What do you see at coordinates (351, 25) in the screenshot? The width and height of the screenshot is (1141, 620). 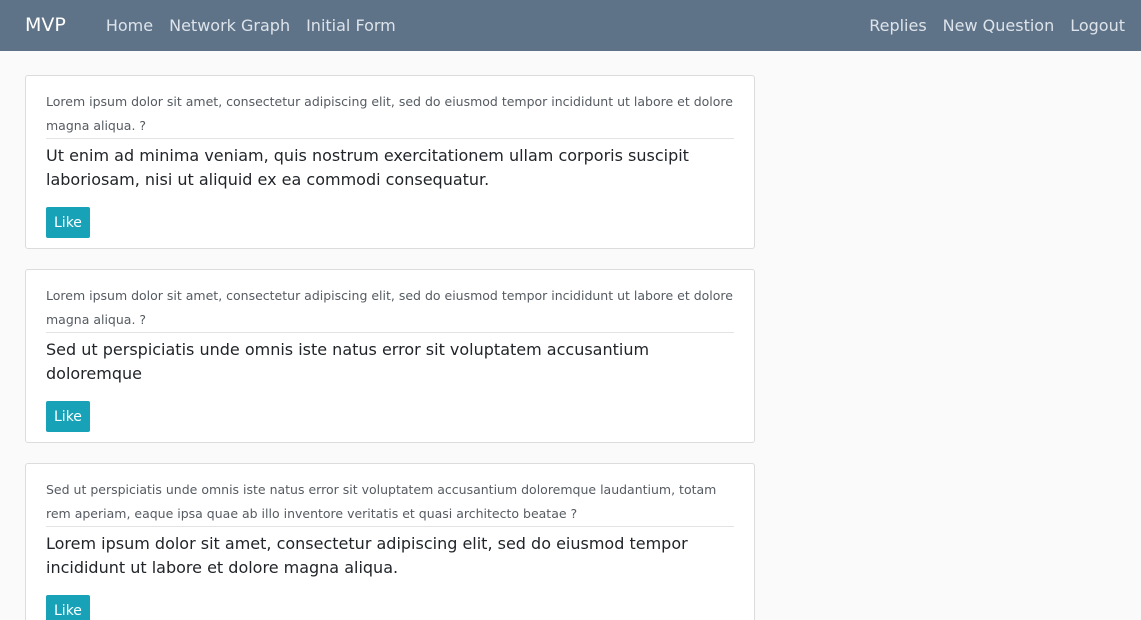 I see `nav-link-initial-form: Initial Form` at bounding box center [351, 25].